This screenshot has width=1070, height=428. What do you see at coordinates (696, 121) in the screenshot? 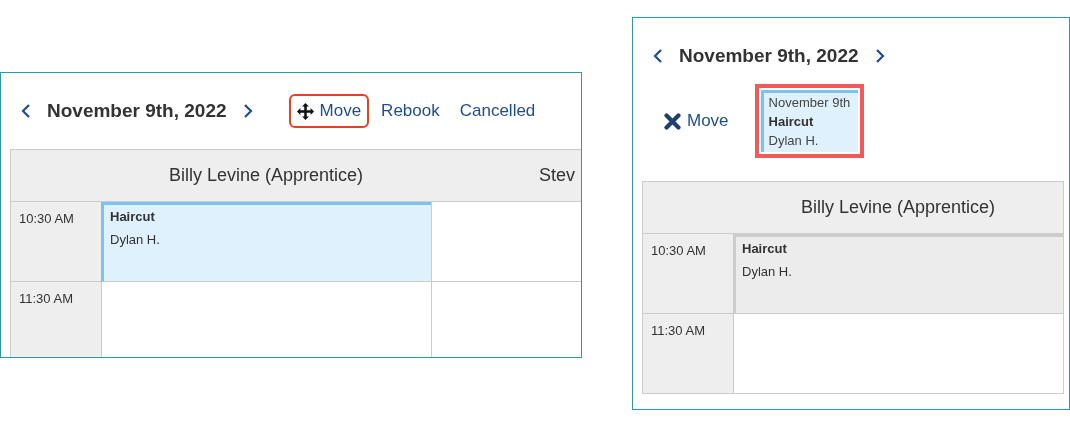
I see `cancel-move-button: Move` at bounding box center [696, 121].